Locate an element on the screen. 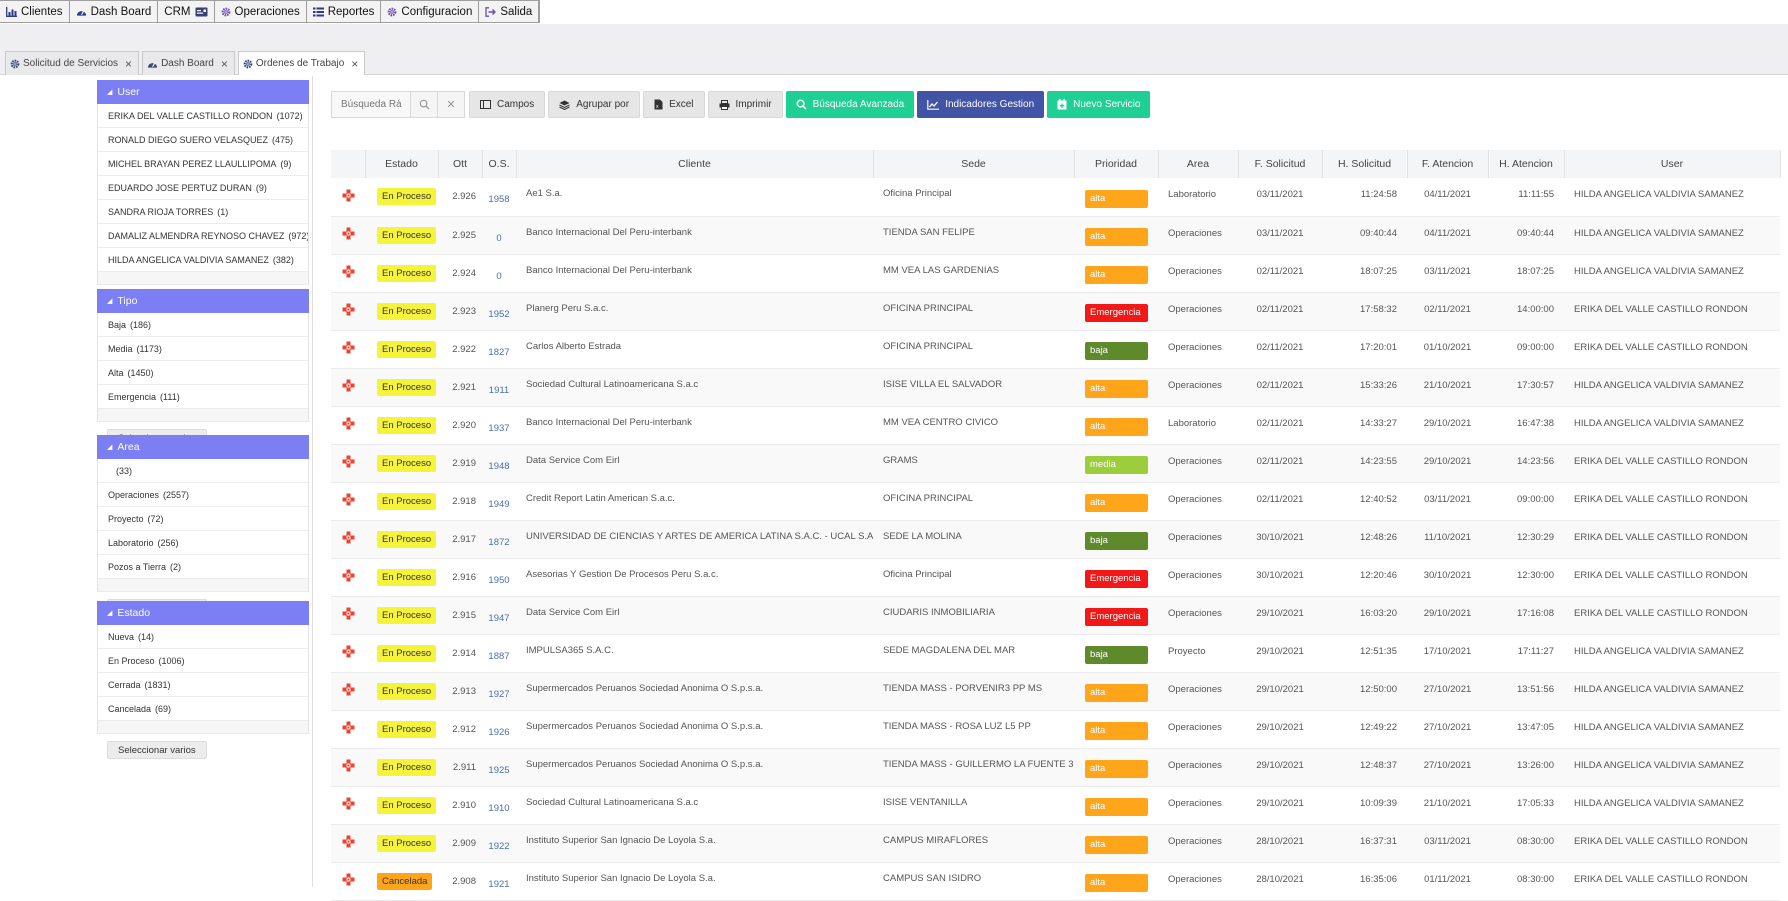  filter-item: Media (1173) is located at coordinates (203, 349).